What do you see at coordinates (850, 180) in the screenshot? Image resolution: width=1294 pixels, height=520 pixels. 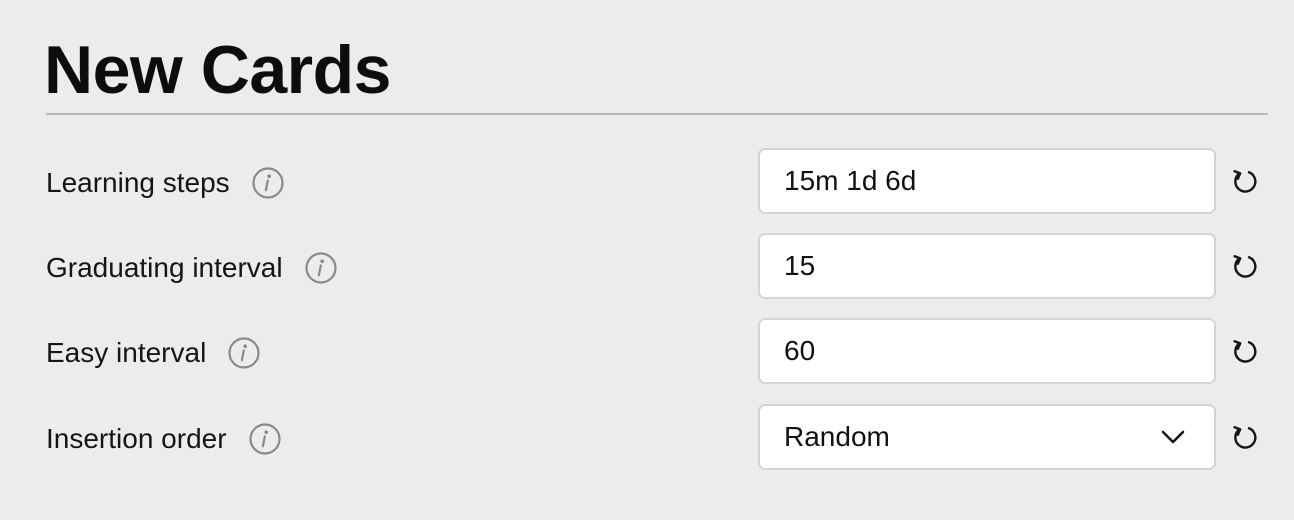 I see `learning-steps-value: 15m 1d 6d` at bounding box center [850, 180].